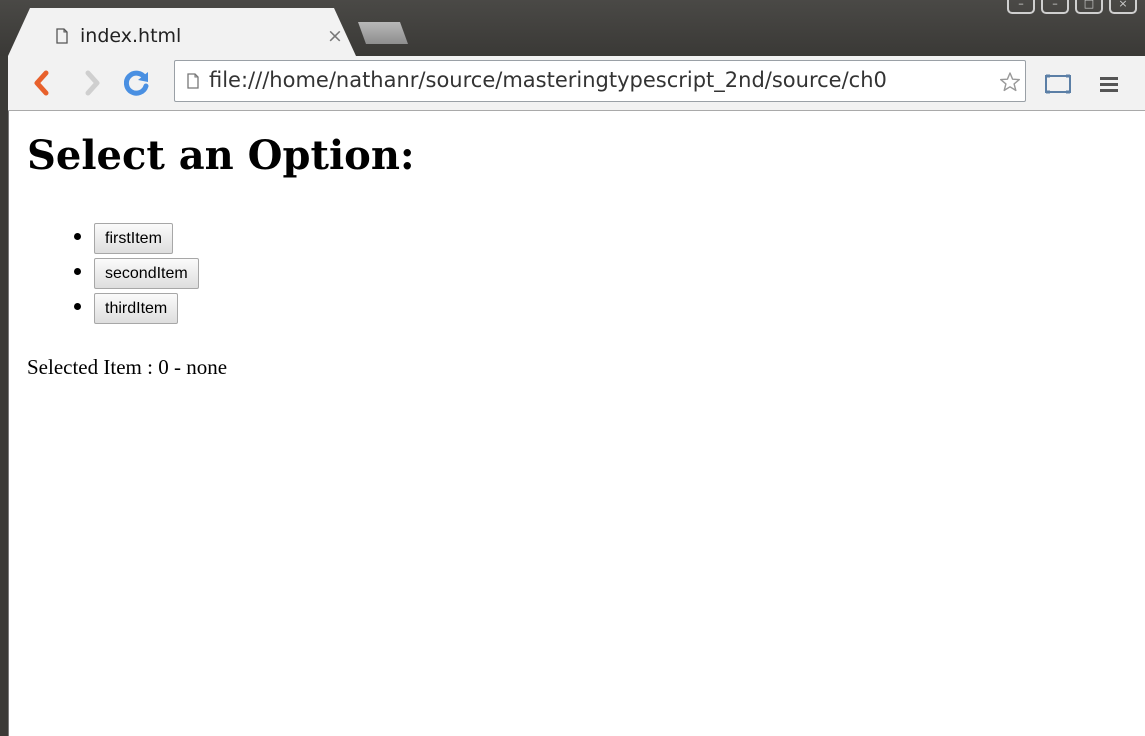  I want to click on window-control-1: –, so click(1021, 7).